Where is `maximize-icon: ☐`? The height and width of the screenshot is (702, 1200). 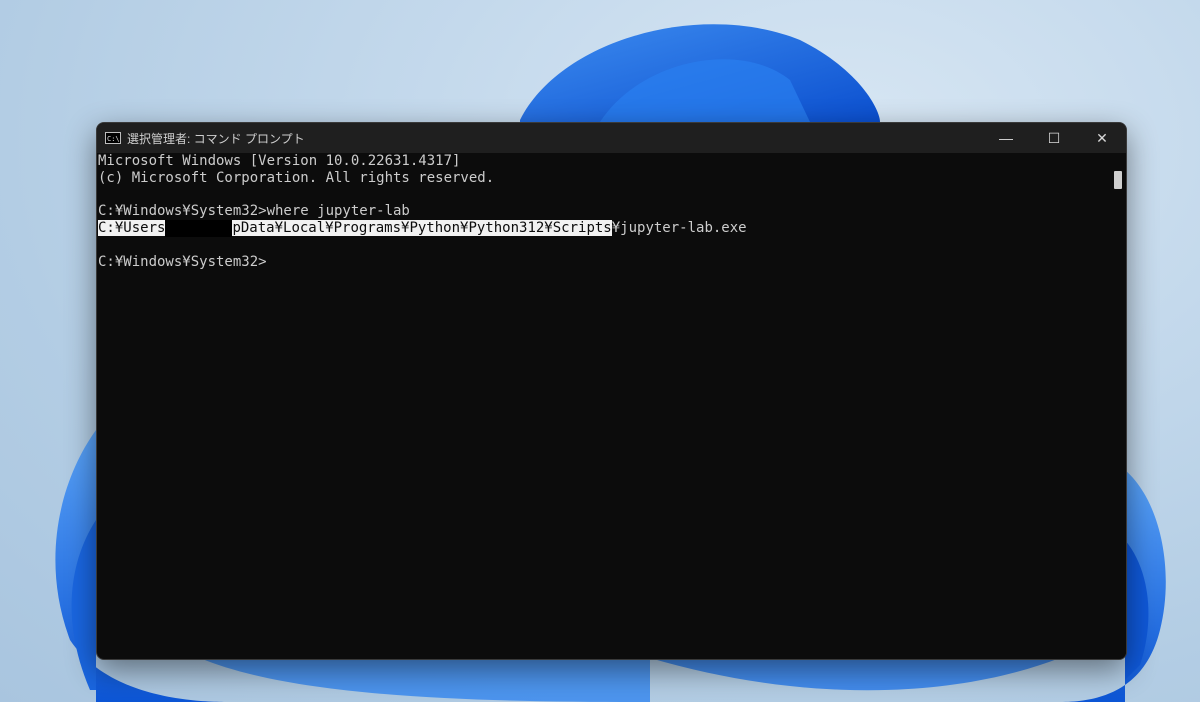
maximize-icon: ☐ is located at coordinates (1054, 137).